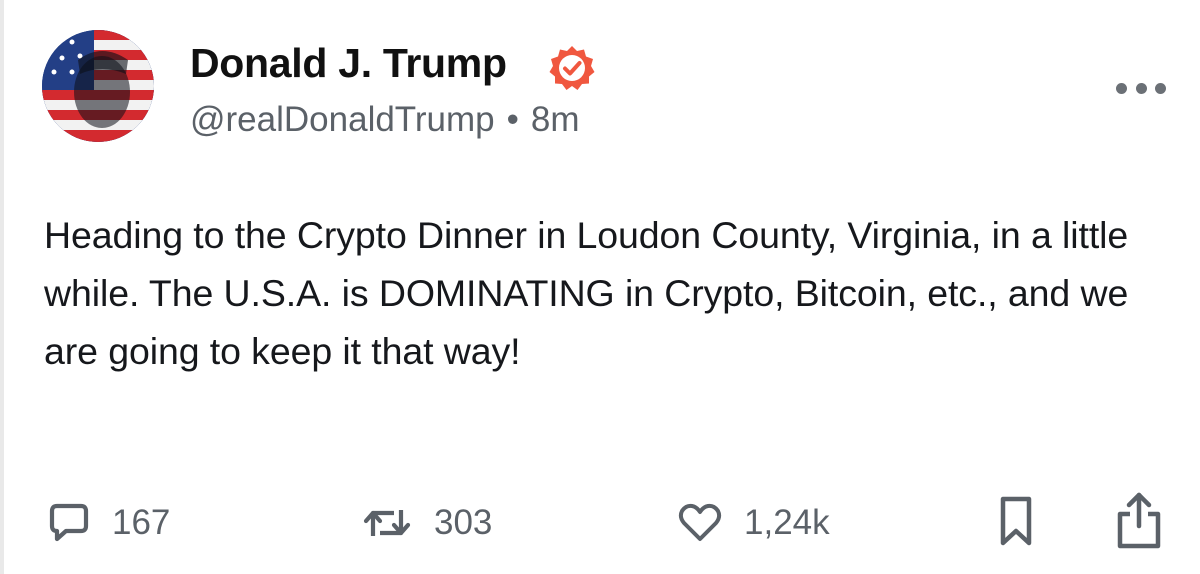 The width and height of the screenshot is (1200, 574). I want to click on avatar-image, so click(98, 86).